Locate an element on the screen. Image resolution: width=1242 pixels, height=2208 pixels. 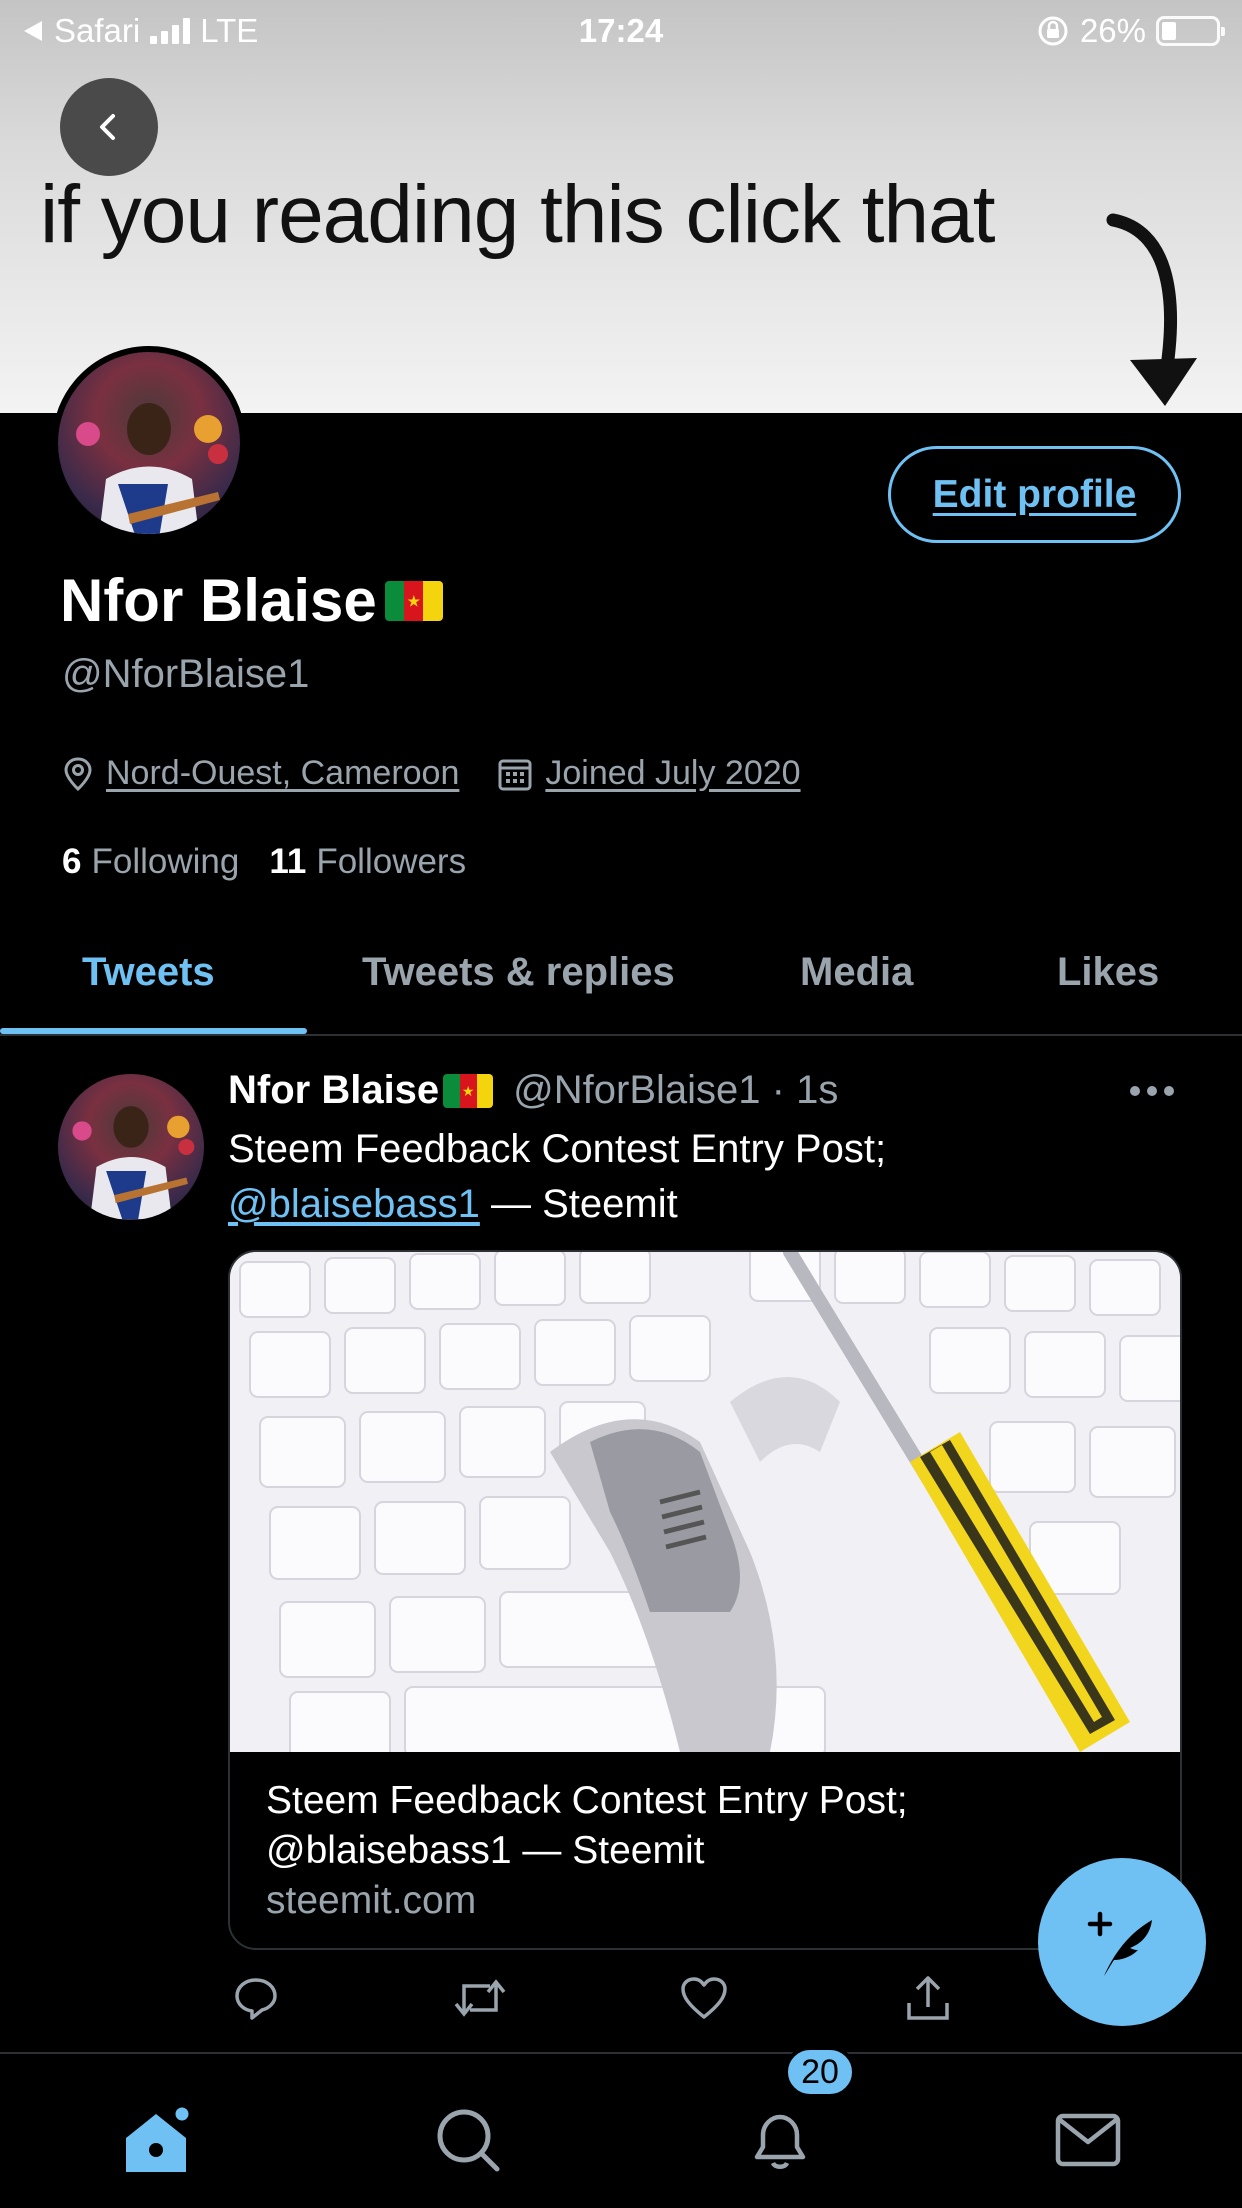
tweet-avatar-figure is located at coordinates (133, 1163).